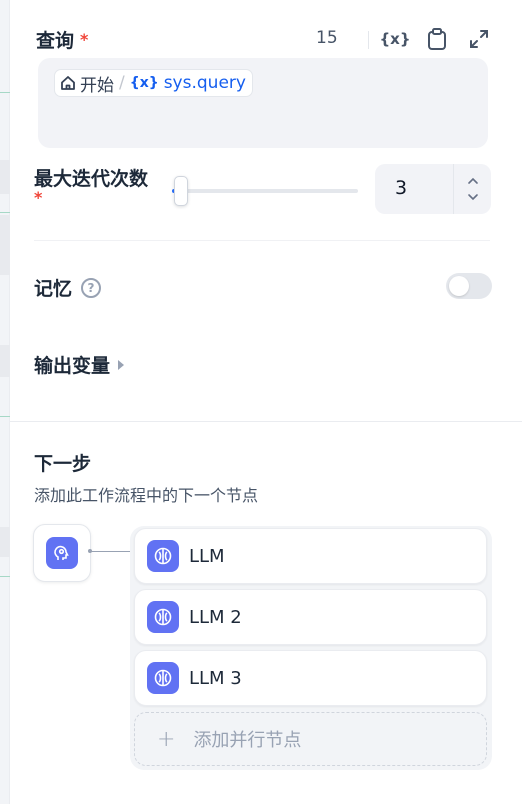 The image size is (522, 804). Describe the element at coordinates (215, 617) in the screenshot. I see `next-node-name: LLM 2` at that location.